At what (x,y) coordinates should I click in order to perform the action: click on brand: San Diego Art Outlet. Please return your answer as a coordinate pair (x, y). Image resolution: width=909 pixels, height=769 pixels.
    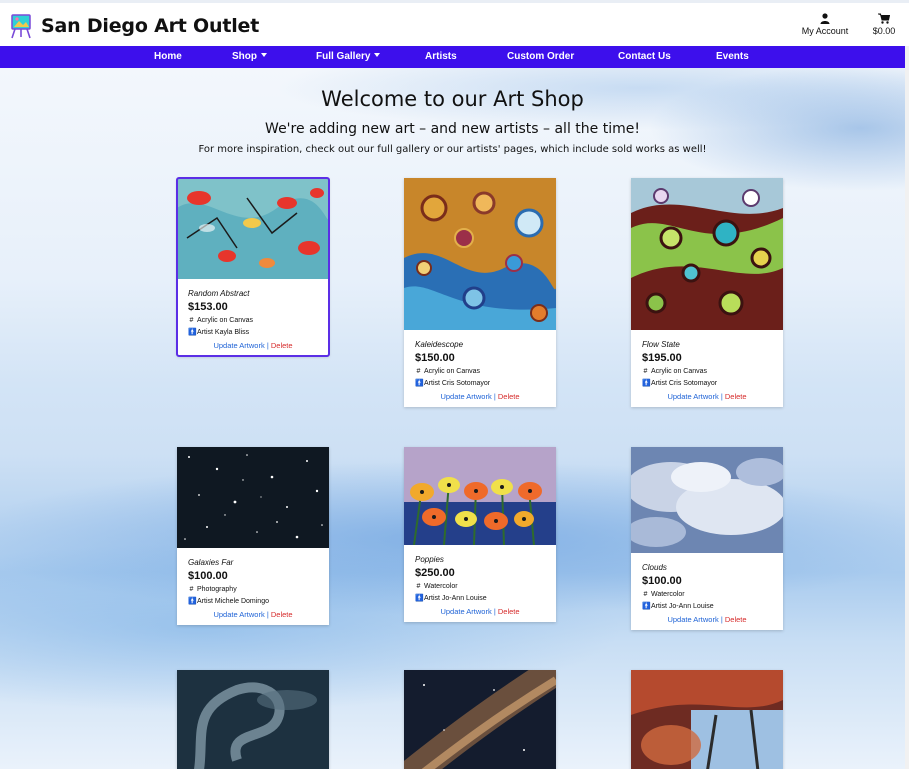
    Looking at the image, I should click on (134, 26).